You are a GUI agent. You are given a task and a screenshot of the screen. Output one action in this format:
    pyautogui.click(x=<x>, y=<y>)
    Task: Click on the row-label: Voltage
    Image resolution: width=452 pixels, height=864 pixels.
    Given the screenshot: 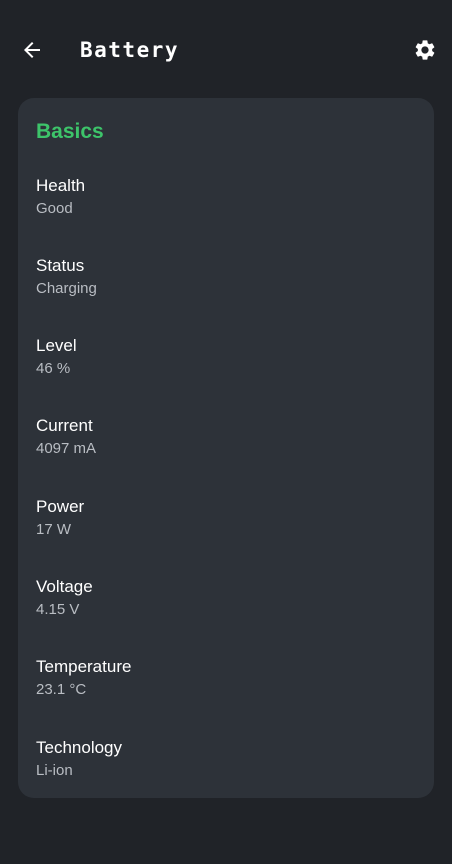 What is the action you would take?
    pyautogui.click(x=64, y=586)
    